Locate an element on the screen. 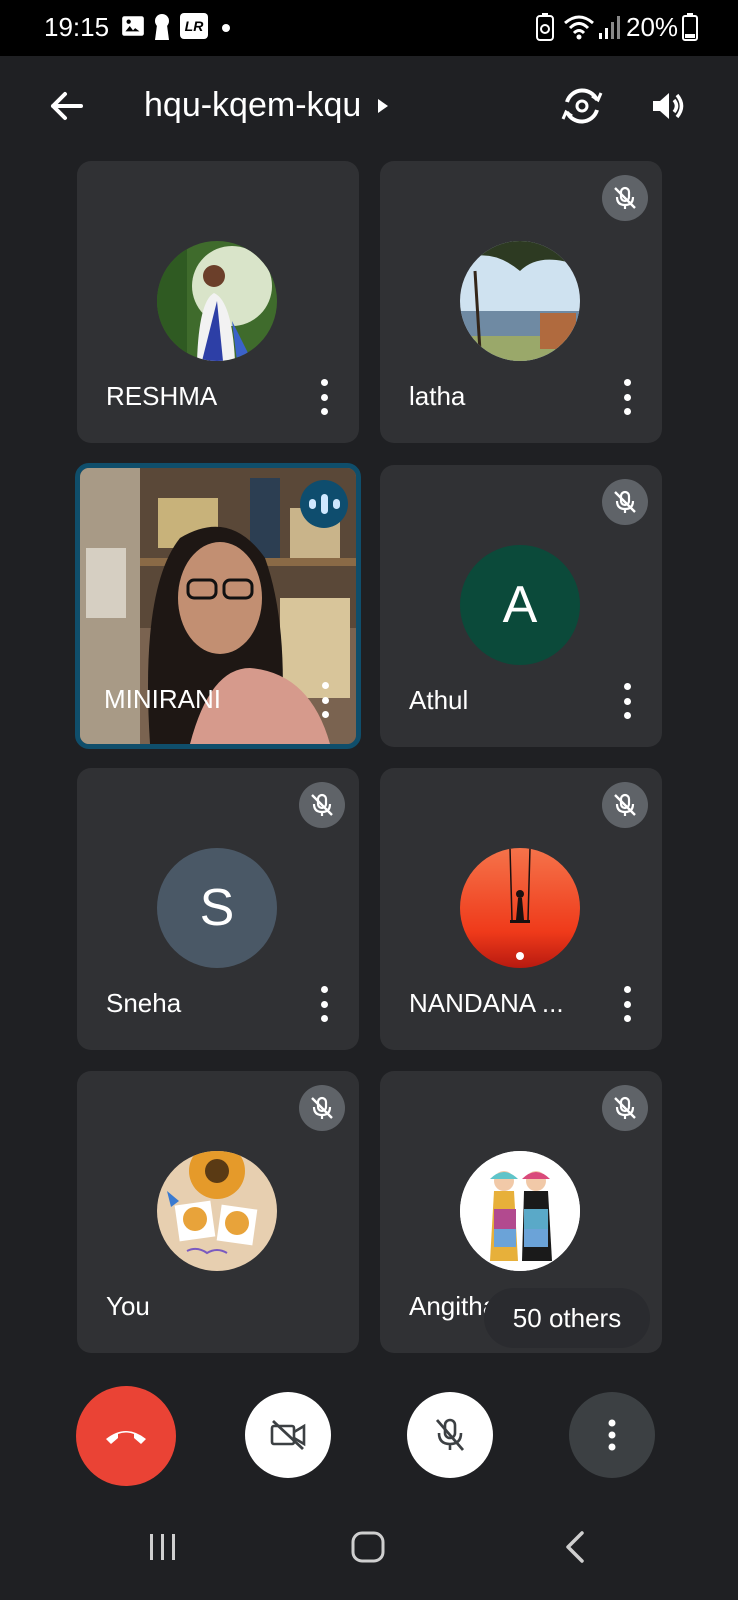  camera-toggle-button is located at coordinates (288, 1435).